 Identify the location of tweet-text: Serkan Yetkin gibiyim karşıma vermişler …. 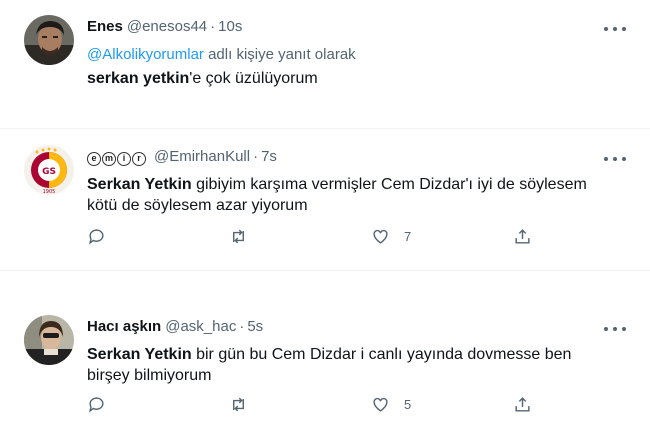
(342, 195).